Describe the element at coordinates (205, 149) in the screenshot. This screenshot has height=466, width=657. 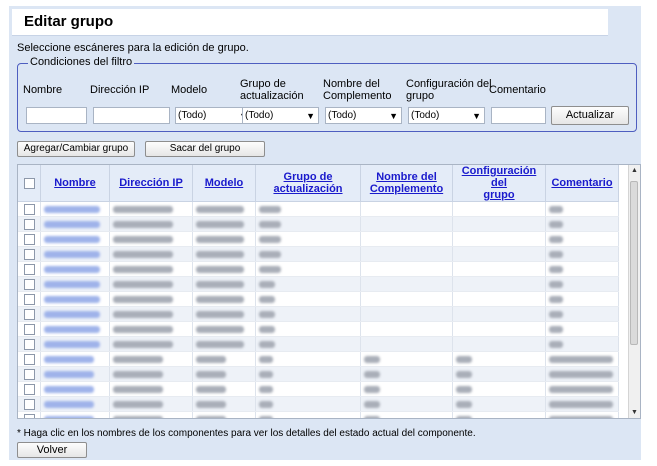
I see `remove-from-group-button: Sacar del grupo` at that location.